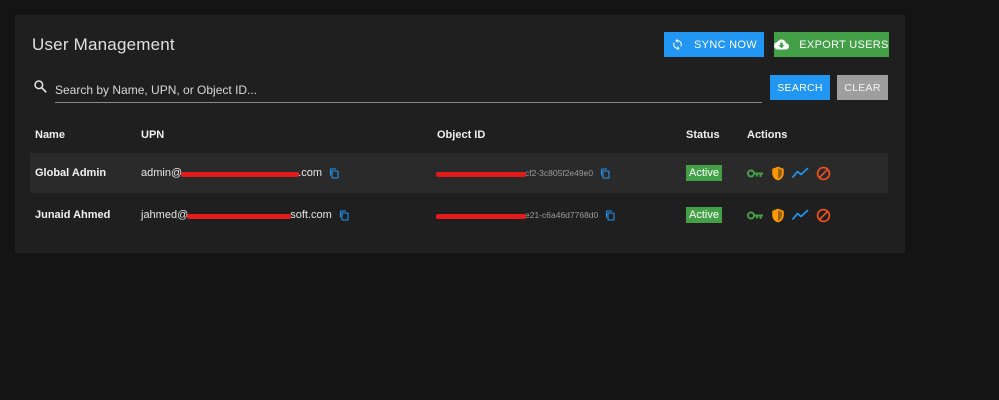 The width and height of the screenshot is (999, 400). Describe the element at coordinates (311, 215) in the screenshot. I see `upn-suffix: soft.com` at that location.